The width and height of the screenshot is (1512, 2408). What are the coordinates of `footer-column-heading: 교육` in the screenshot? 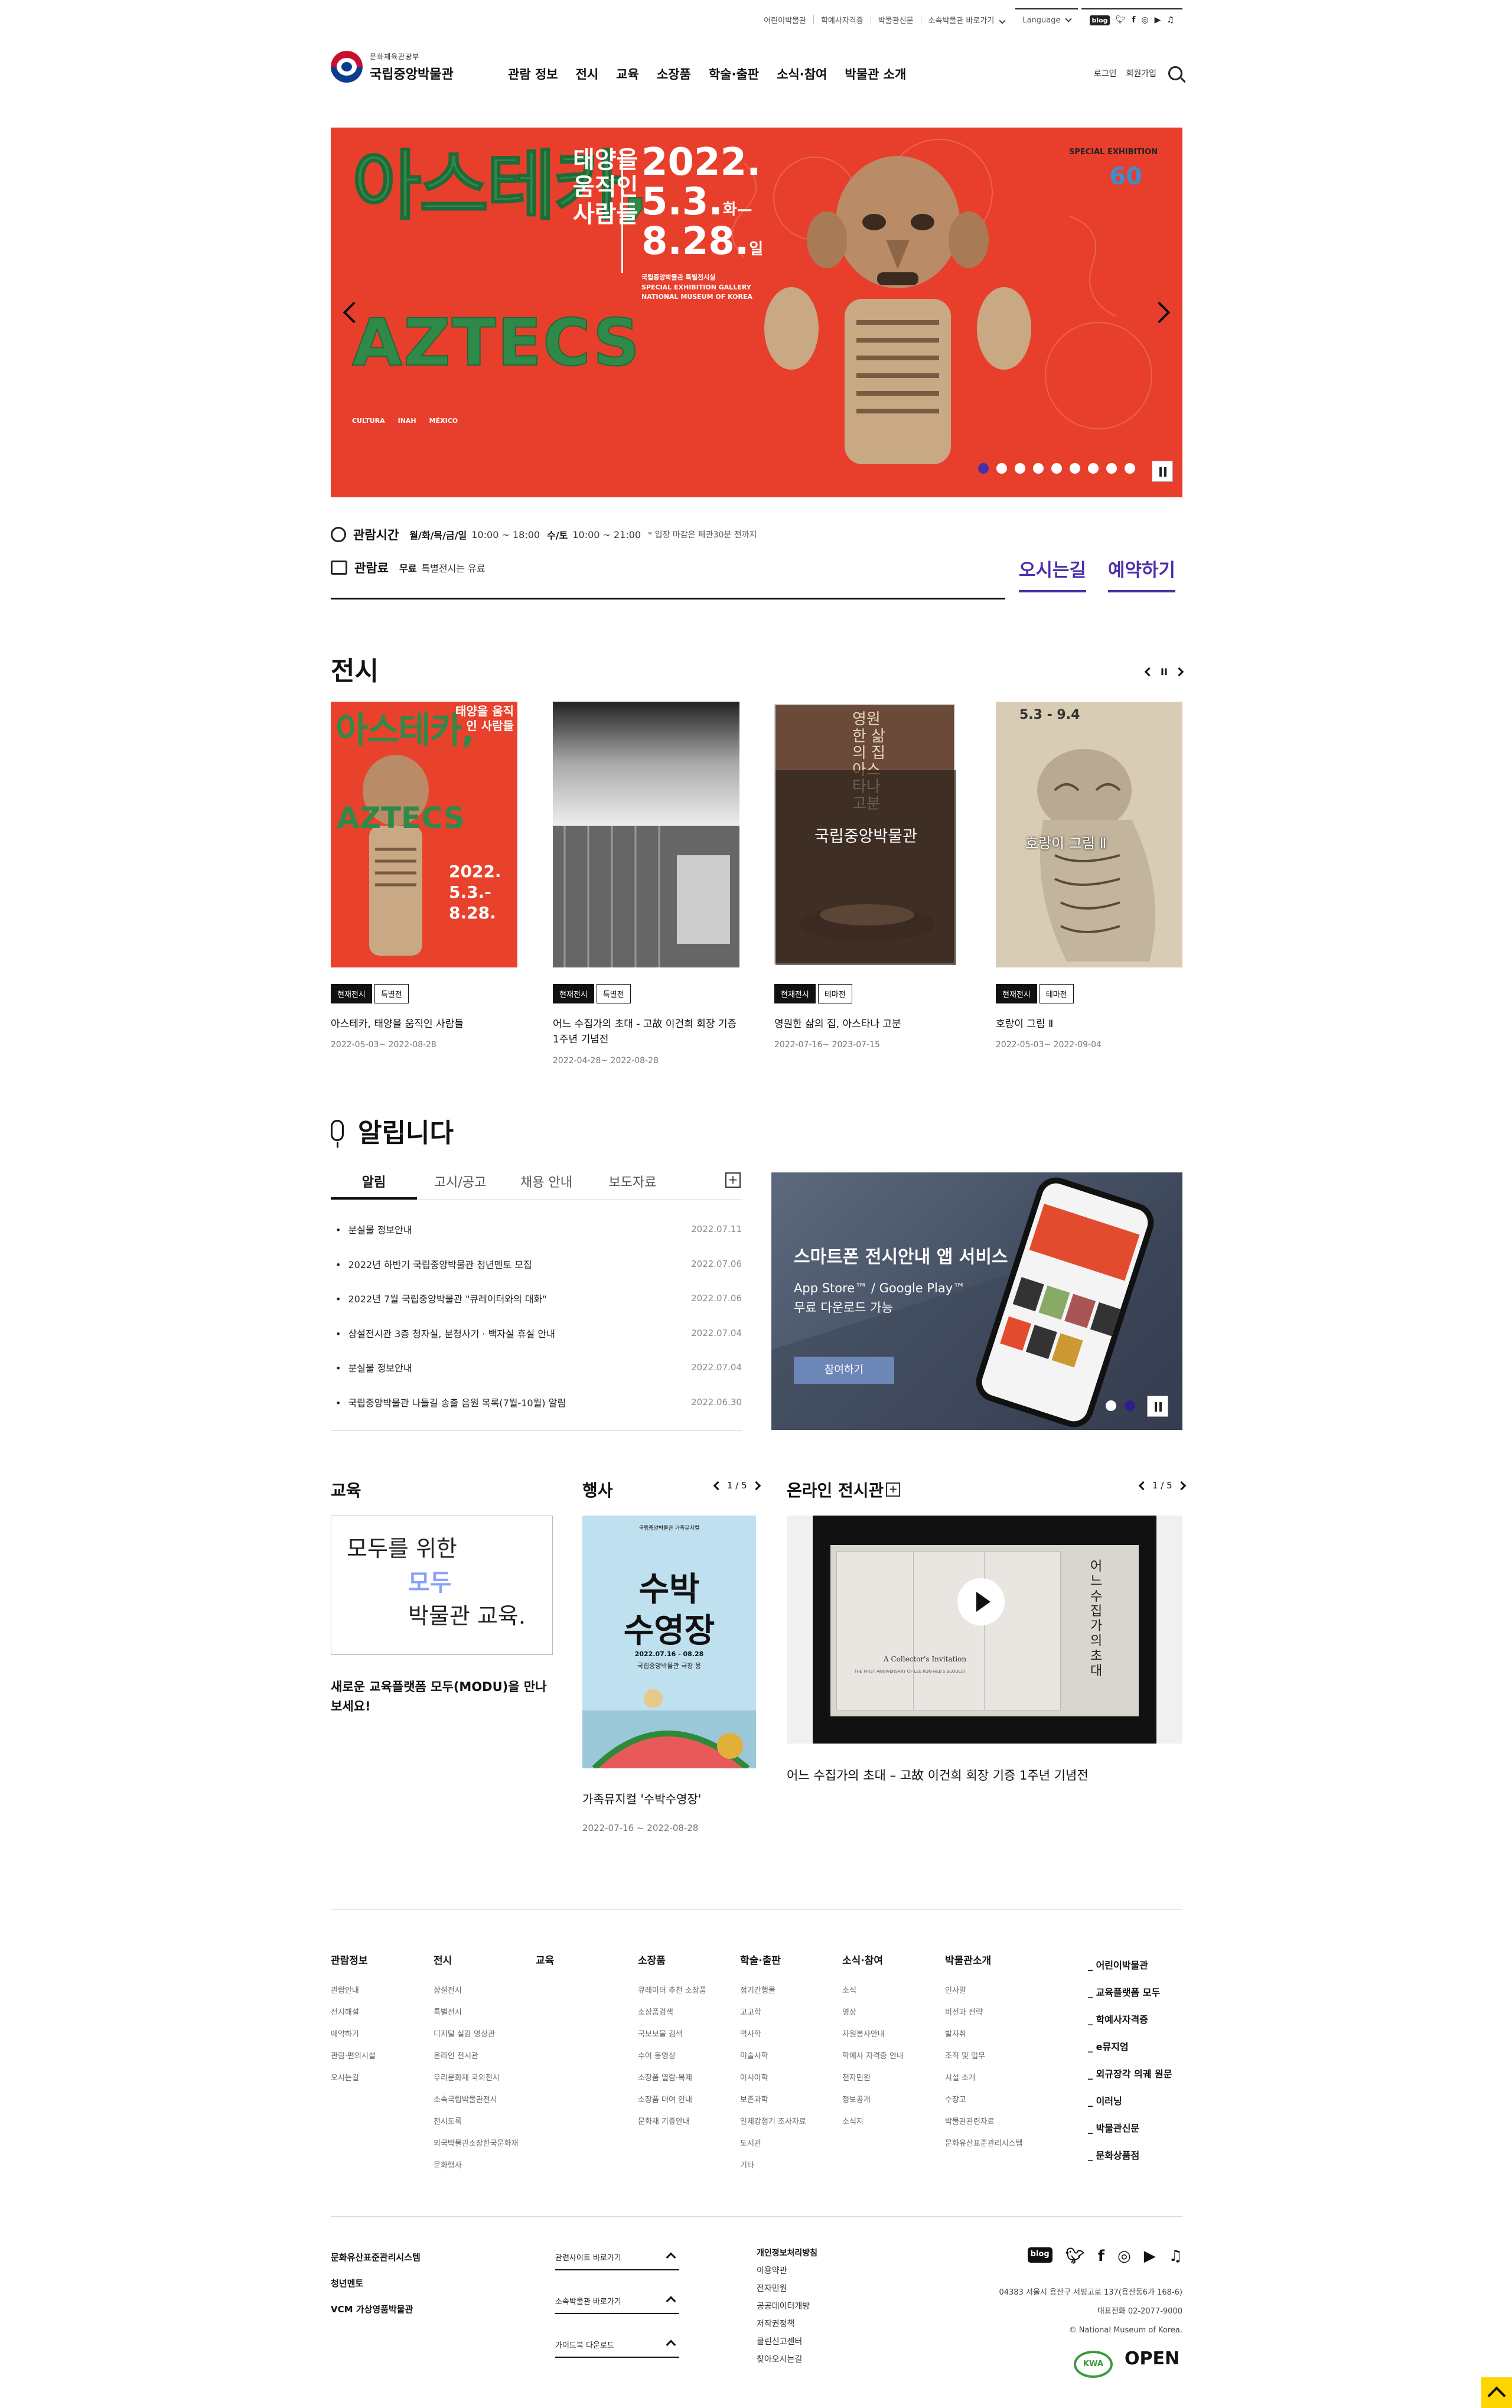 It's located at (545, 1959).